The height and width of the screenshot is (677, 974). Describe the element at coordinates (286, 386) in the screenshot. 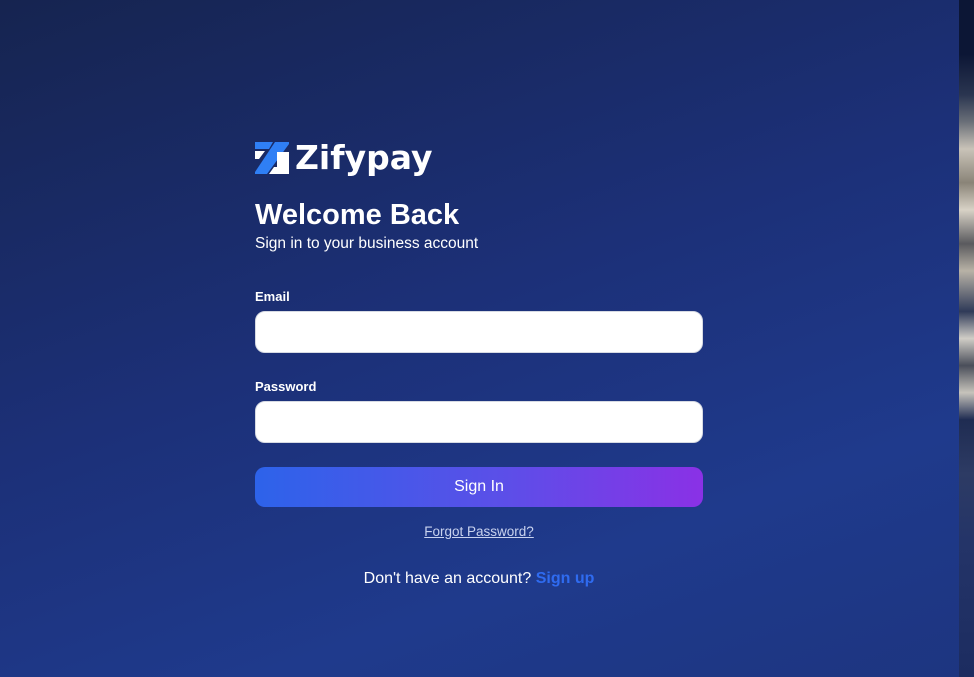

I see `password-label: Password` at that location.